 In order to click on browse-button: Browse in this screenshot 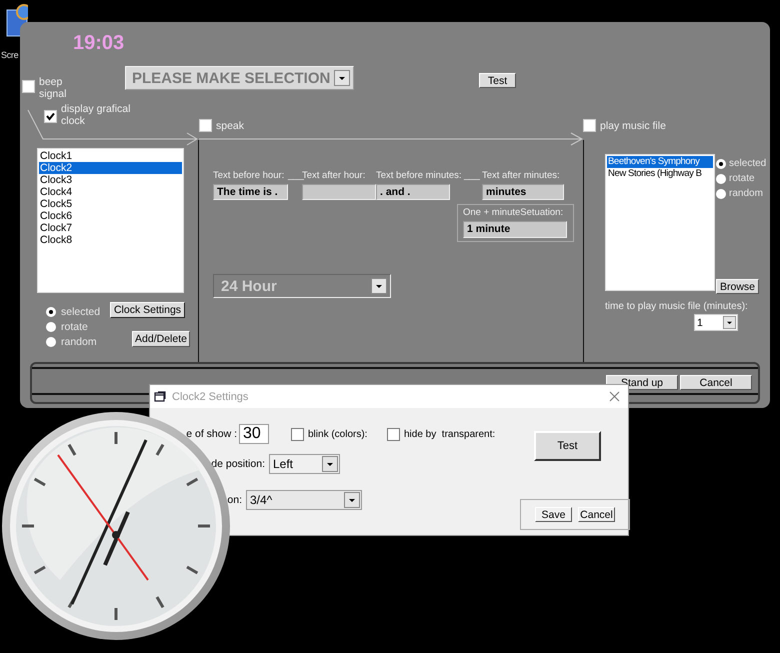, I will do `click(737, 286)`.